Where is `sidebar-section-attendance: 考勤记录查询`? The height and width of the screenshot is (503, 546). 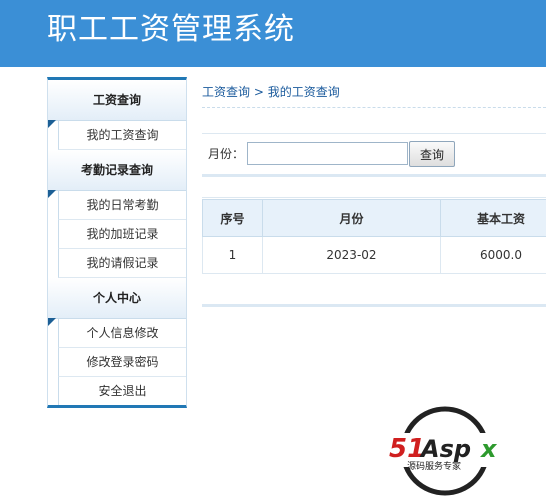 sidebar-section-attendance: 考勤记录查询 is located at coordinates (117, 174).